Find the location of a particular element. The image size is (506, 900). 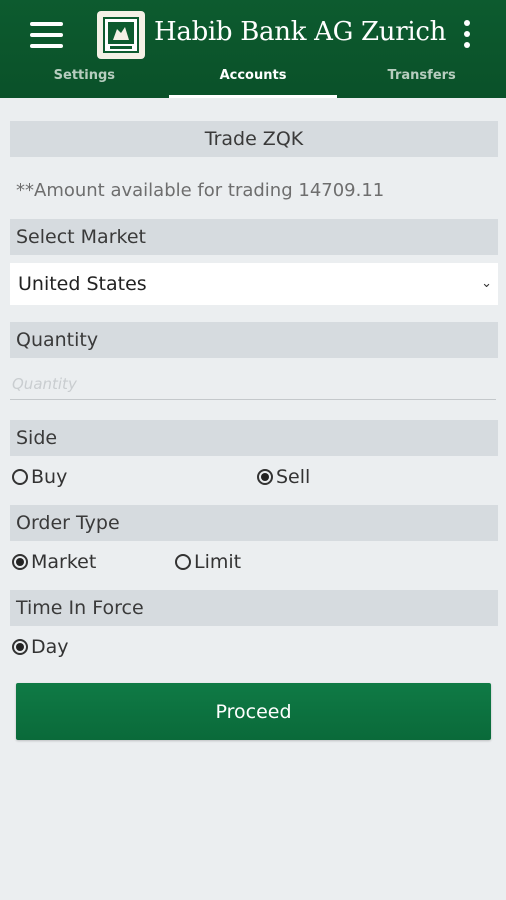

tab-settings: Settings is located at coordinates (84, 80).